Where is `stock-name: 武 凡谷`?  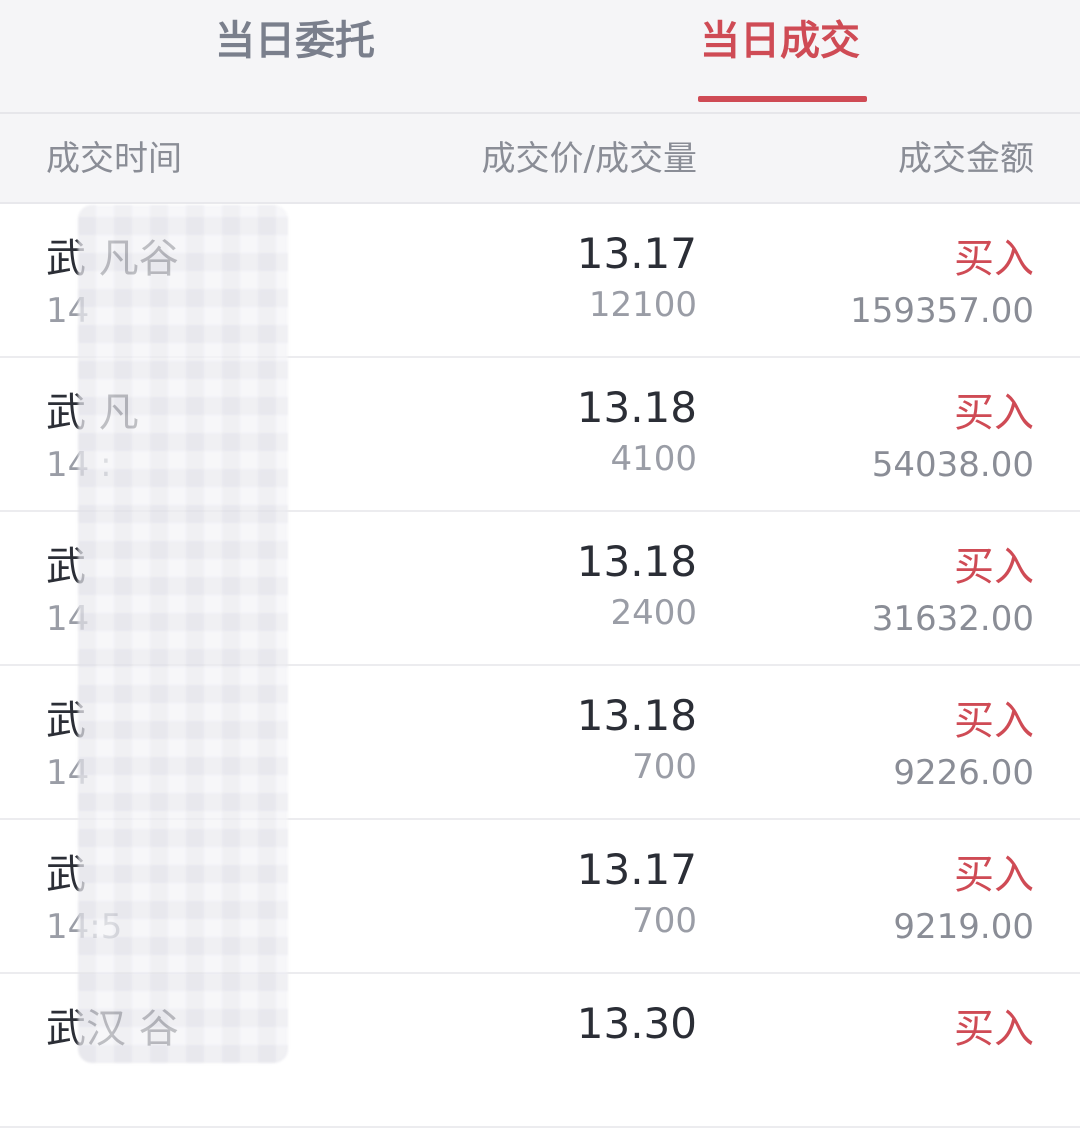 stock-name: 武 凡谷 is located at coordinates (112, 259).